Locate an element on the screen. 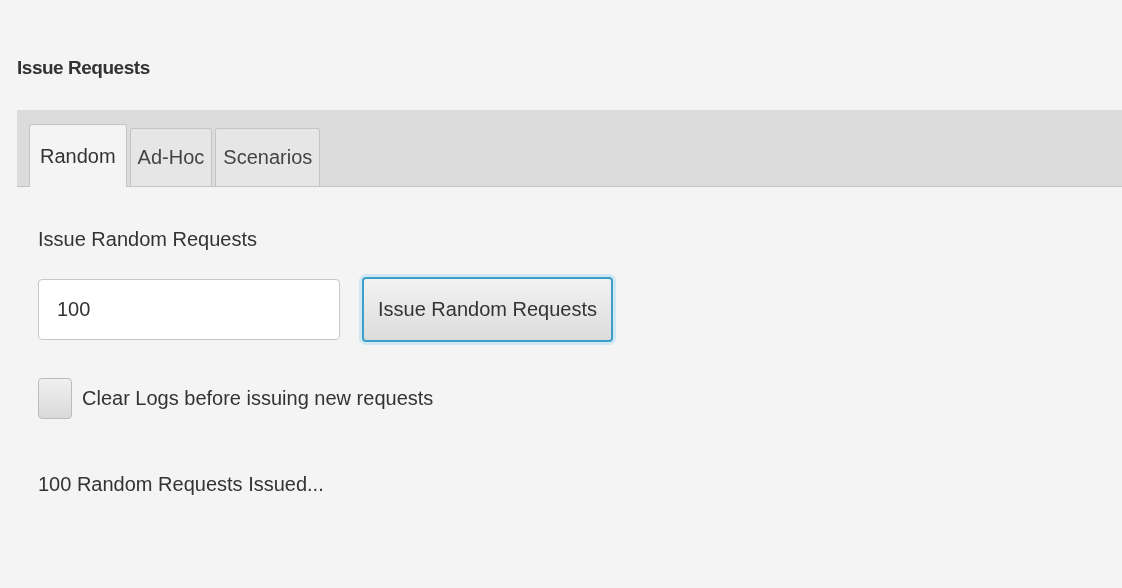 The width and height of the screenshot is (1122, 588). issue-random-requests-button: Issue Random Requests is located at coordinates (487, 309).